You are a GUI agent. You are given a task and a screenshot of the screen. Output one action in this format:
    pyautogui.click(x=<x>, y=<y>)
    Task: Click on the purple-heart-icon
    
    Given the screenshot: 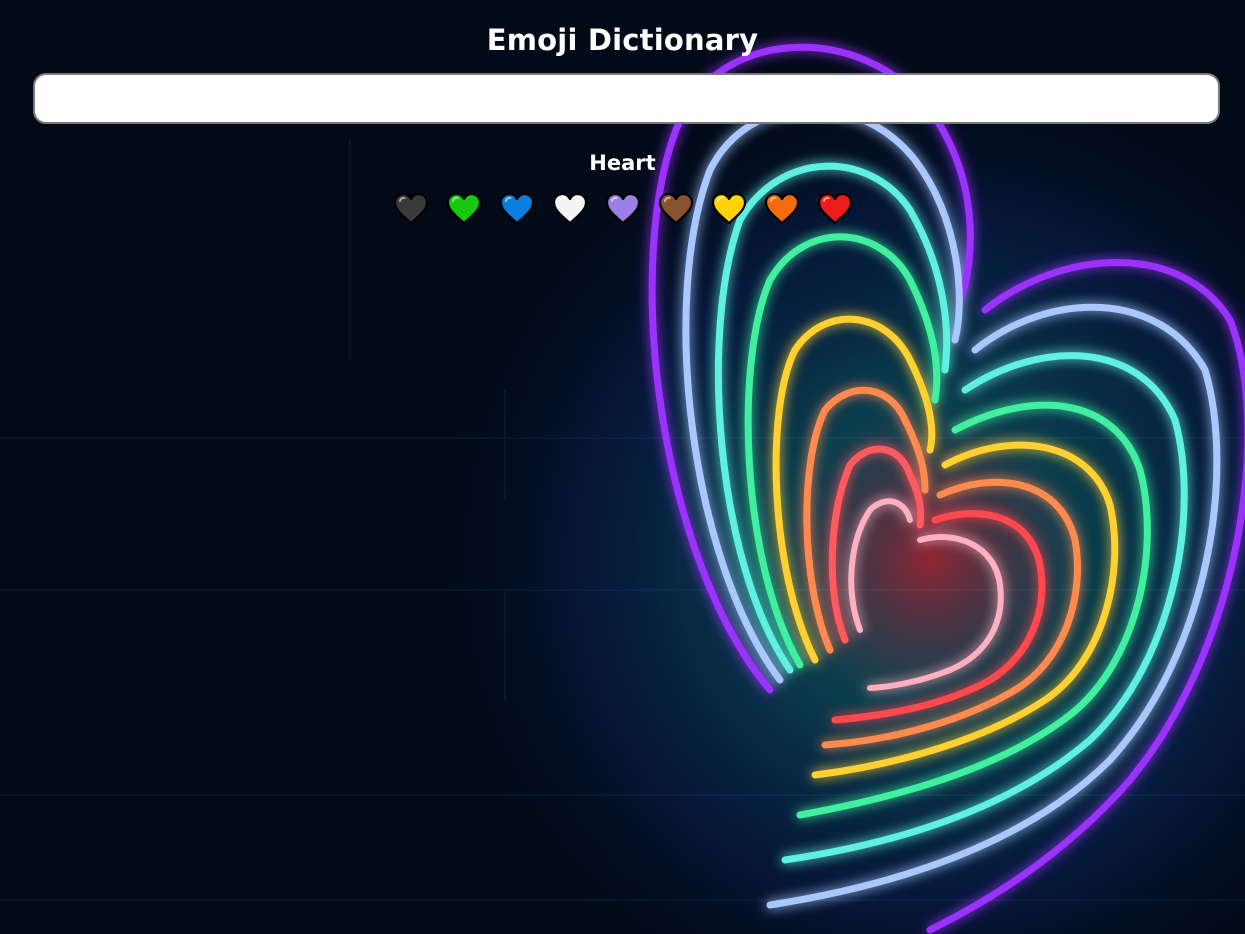 What is the action you would take?
    pyautogui.click(x=623, y=209)
    